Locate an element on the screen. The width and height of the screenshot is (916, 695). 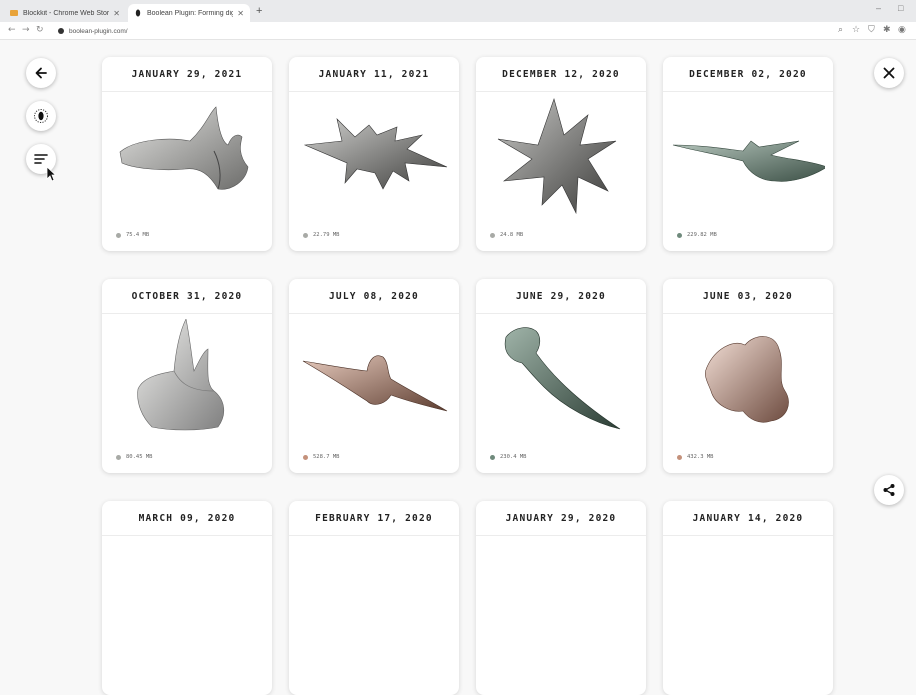
sculpture-card: DECEMBER 02, 2020 229.82 MB is located at coordinates (748, 154).